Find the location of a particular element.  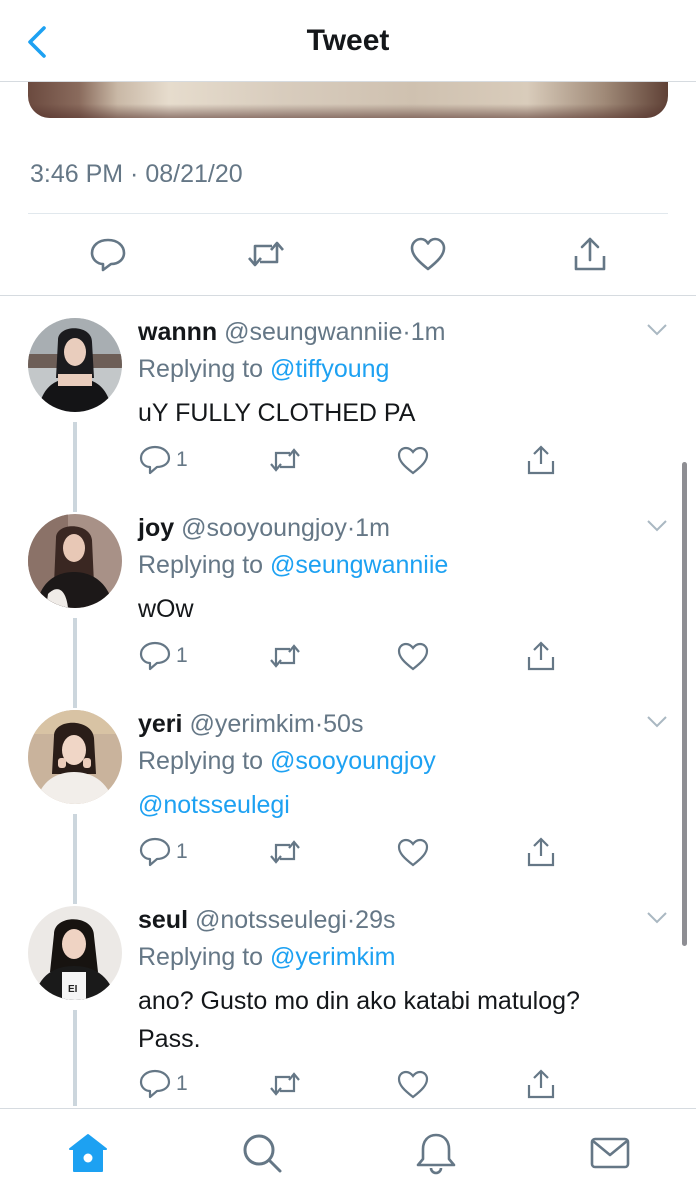

reply-header: joy @sooyoungjoy·1m is located at coordinates (264, 528).